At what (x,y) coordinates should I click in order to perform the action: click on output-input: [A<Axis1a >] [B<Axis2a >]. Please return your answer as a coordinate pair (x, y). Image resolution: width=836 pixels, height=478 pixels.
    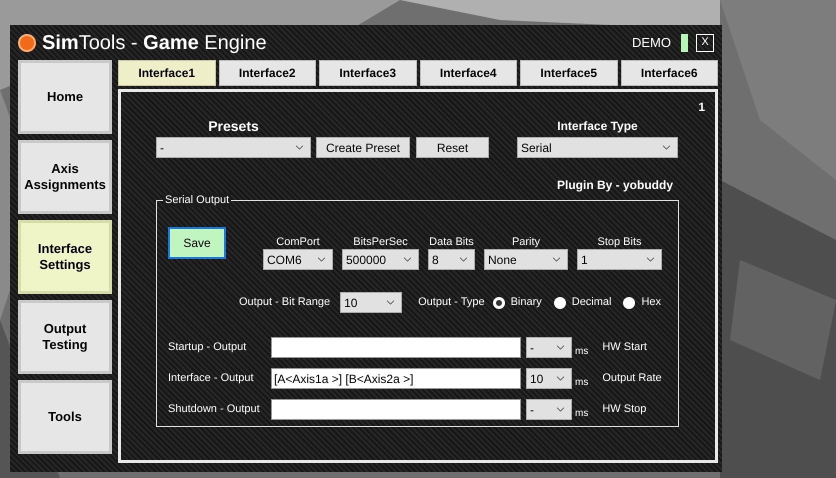
    Looking at the image, I should click on (396, 378).